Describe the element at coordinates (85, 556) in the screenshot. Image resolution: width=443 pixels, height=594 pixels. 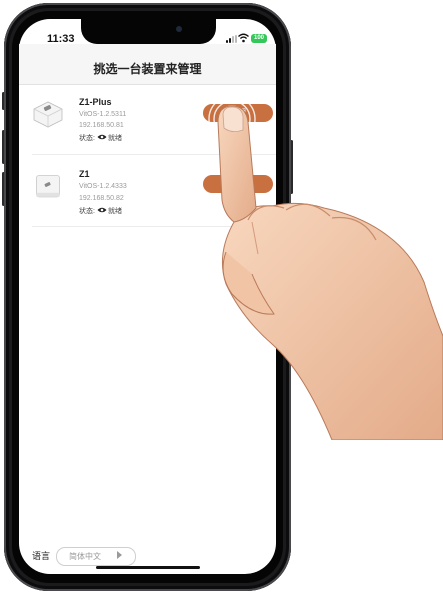
I see `language-value: 简体中文` at that location.